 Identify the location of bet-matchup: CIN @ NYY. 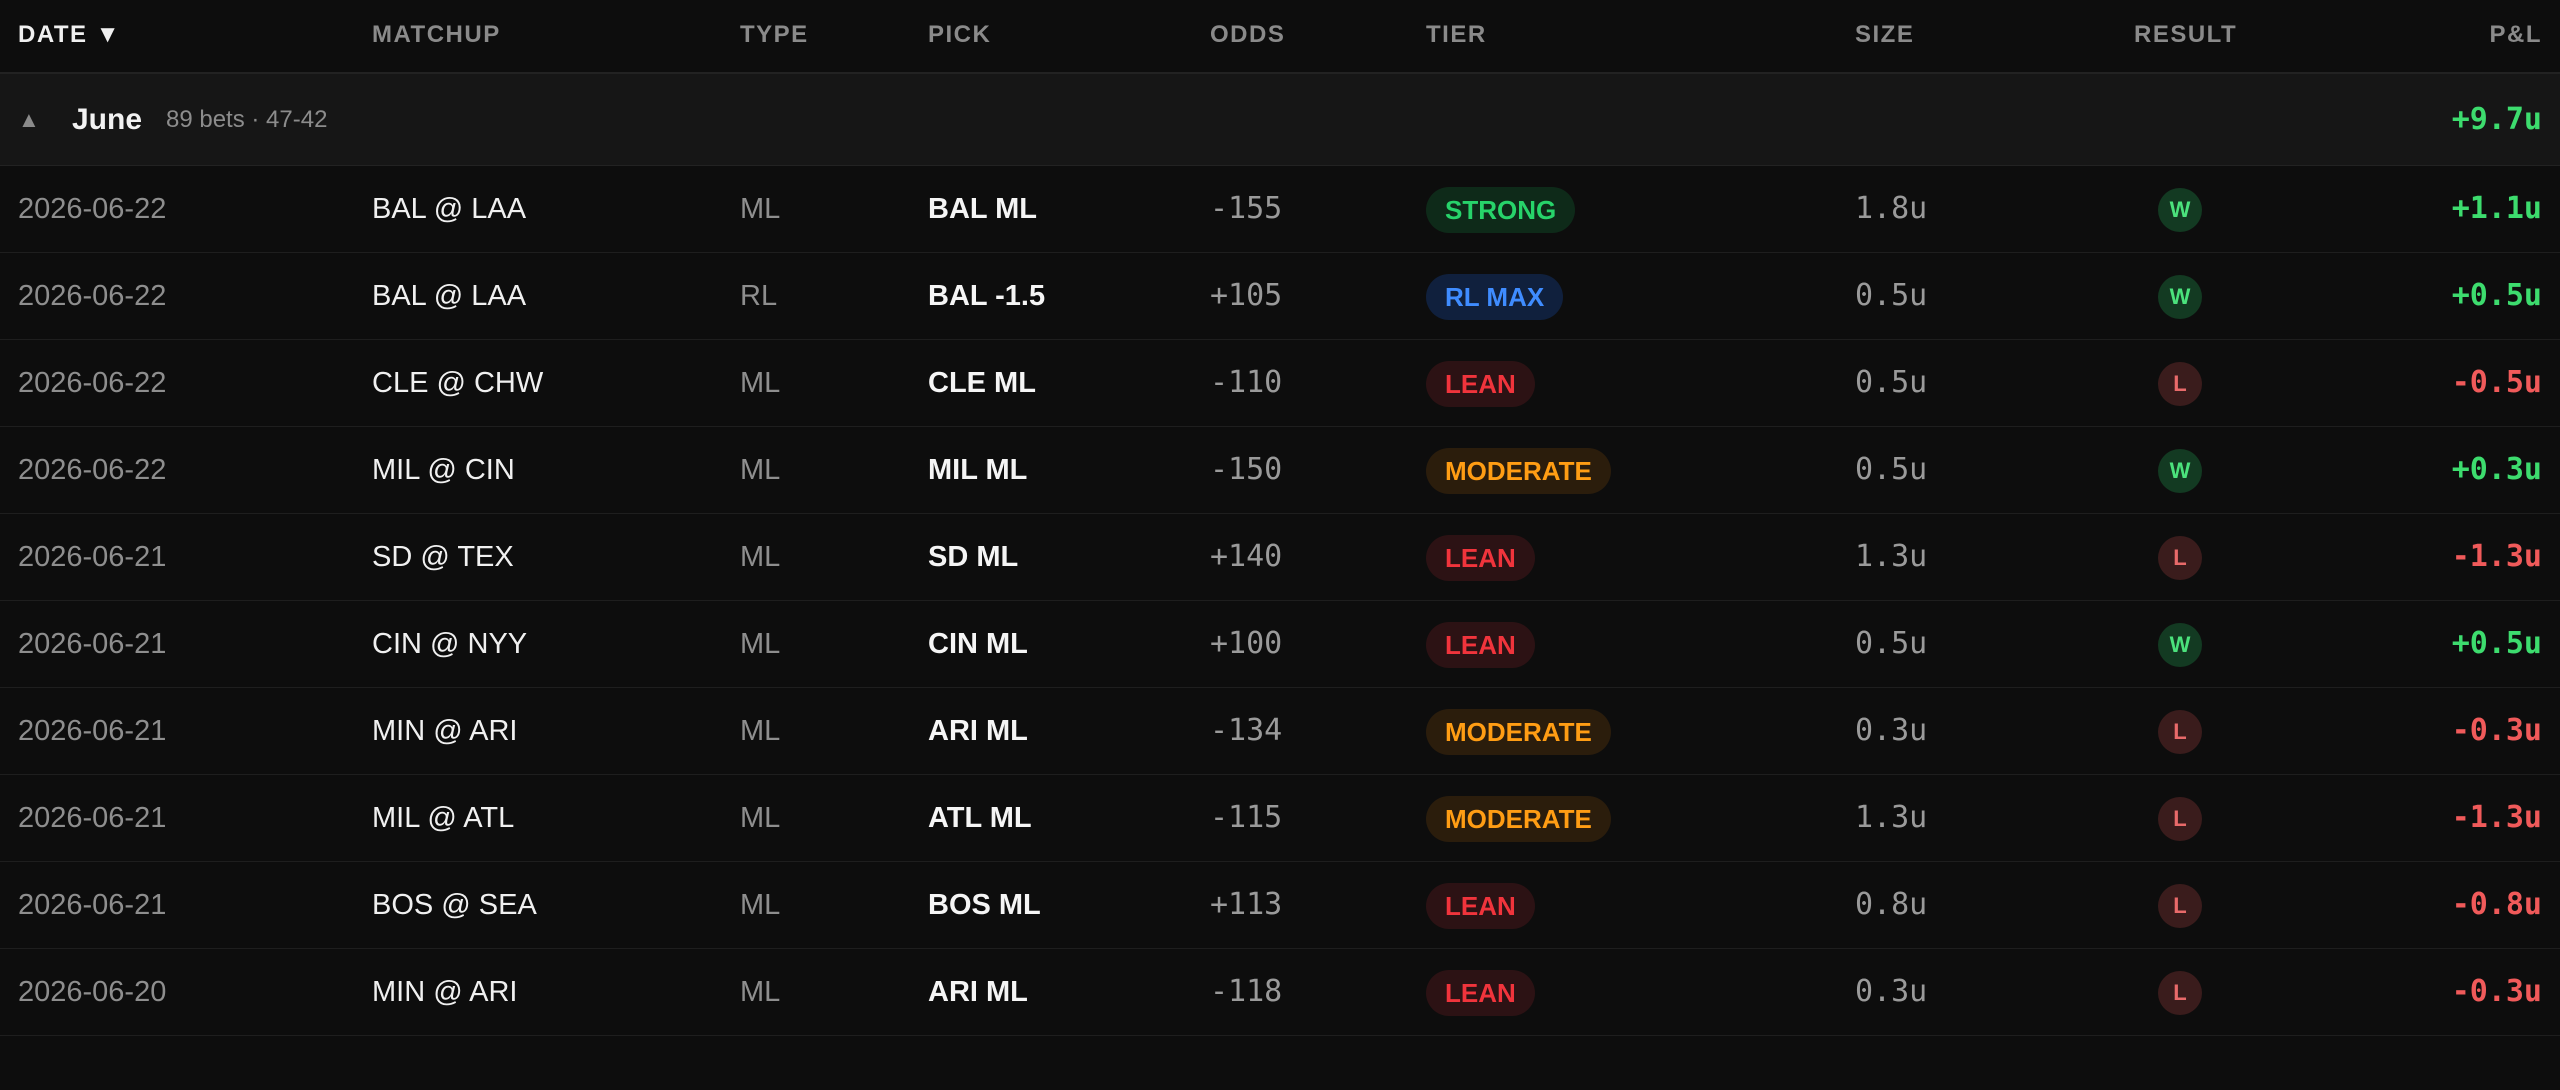
(450, 644).